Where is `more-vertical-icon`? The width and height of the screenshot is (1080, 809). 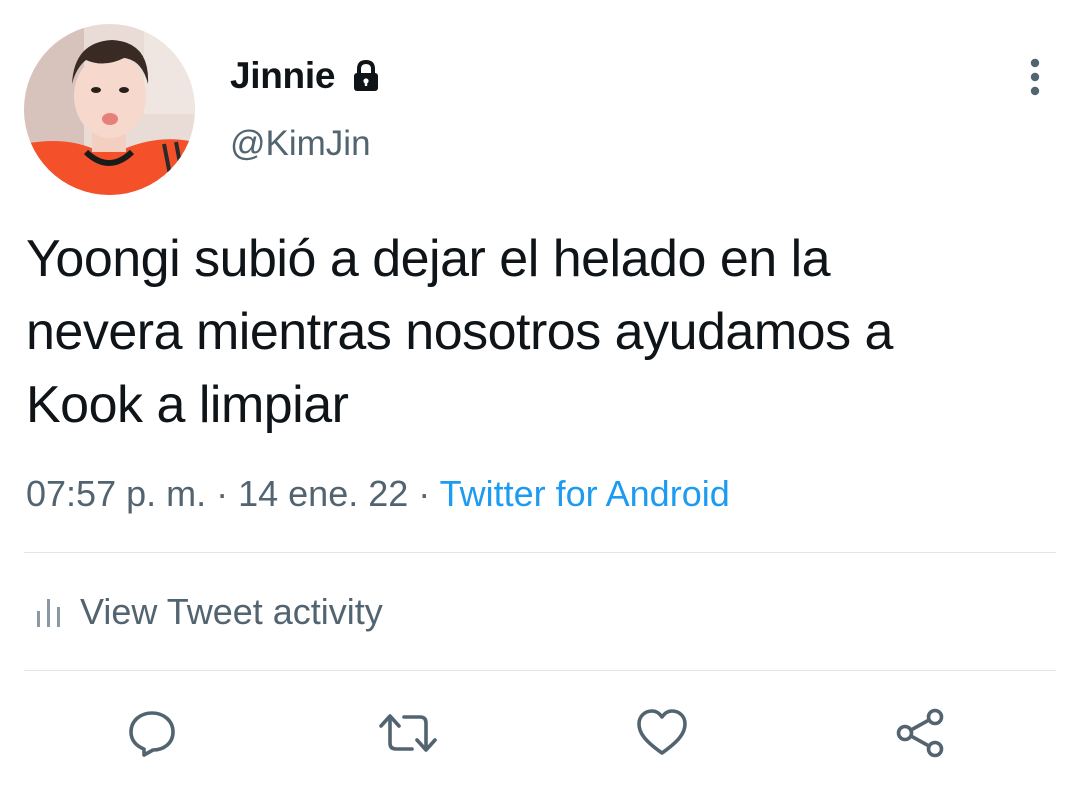 more-vertical-icon is located at coordinates (1035, 77).